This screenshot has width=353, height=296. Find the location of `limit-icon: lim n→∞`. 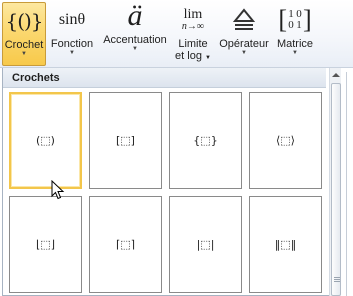

limit-icon: lim n→∞ is located at coordinates (193, 20).